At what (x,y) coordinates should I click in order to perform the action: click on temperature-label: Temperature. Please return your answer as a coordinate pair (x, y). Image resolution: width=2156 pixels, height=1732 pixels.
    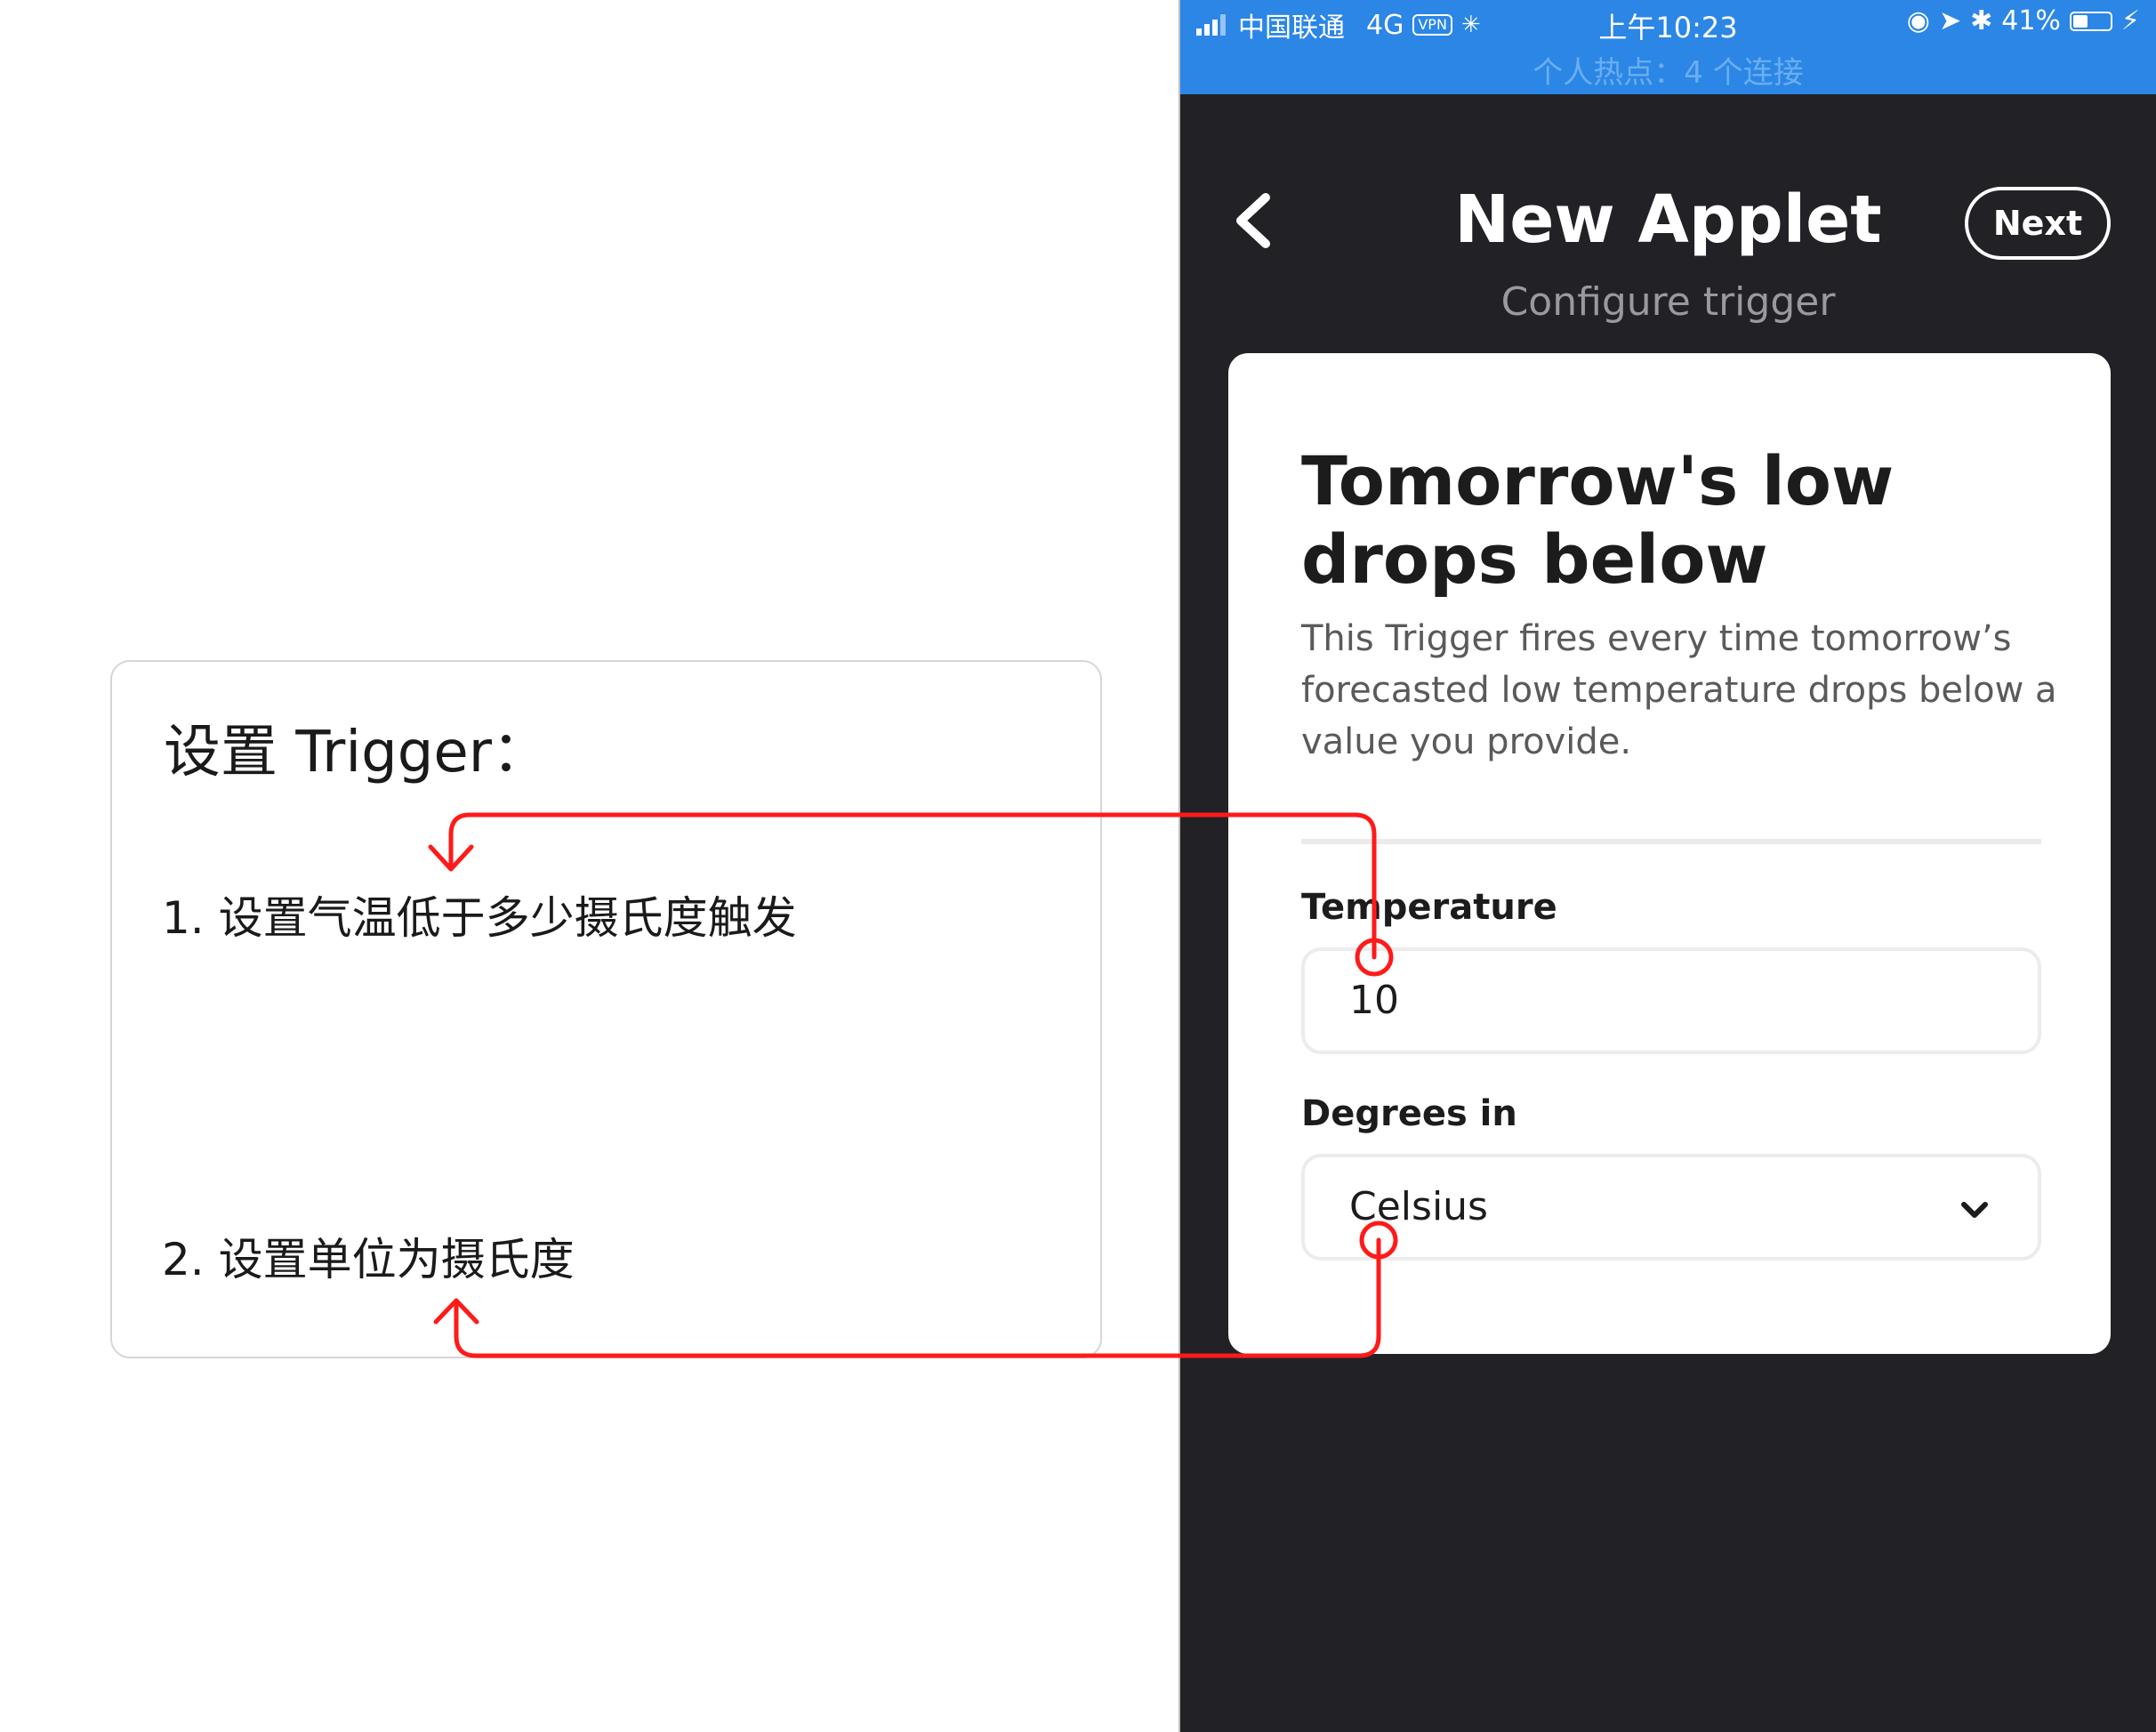
    Looking at the image, I should click on (1429, 908).